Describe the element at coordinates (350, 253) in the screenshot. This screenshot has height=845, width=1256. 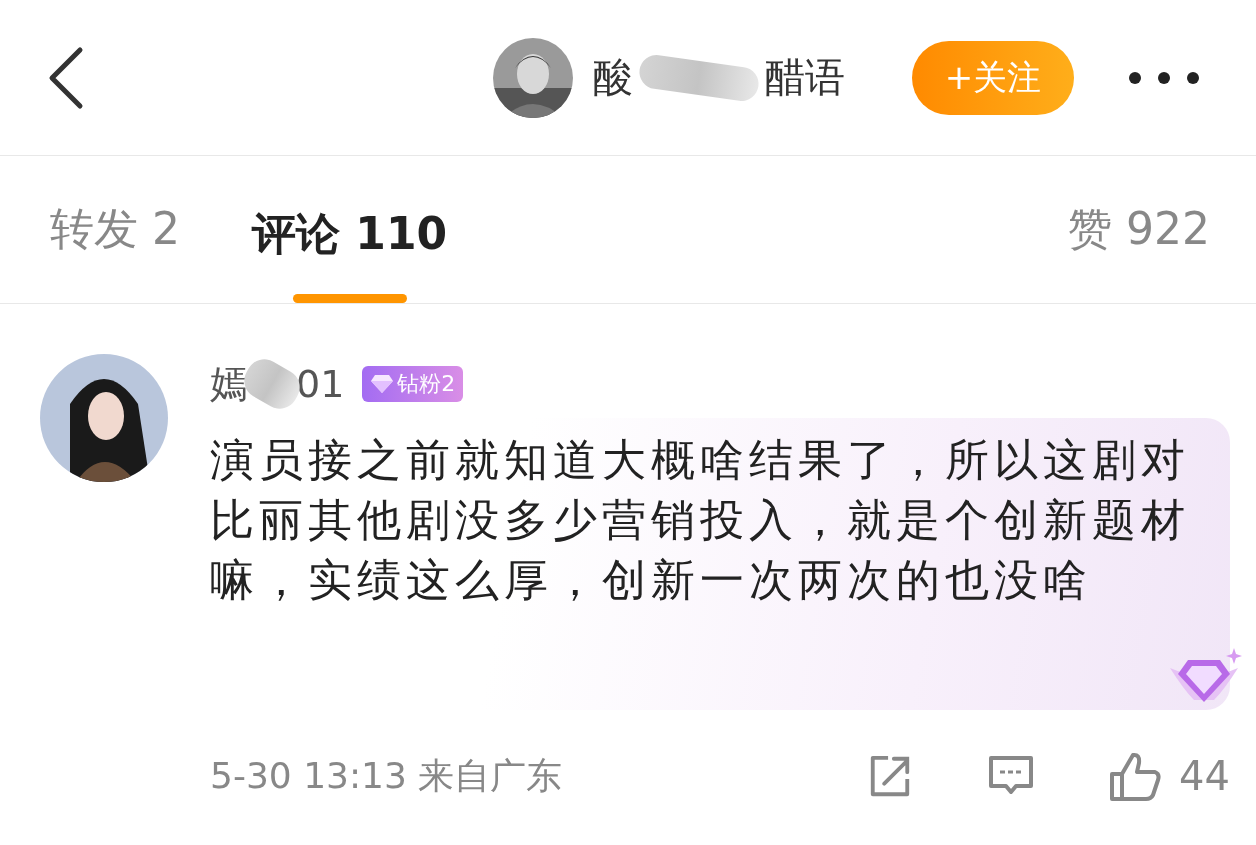
I see `tab: 评论 110` at that location.